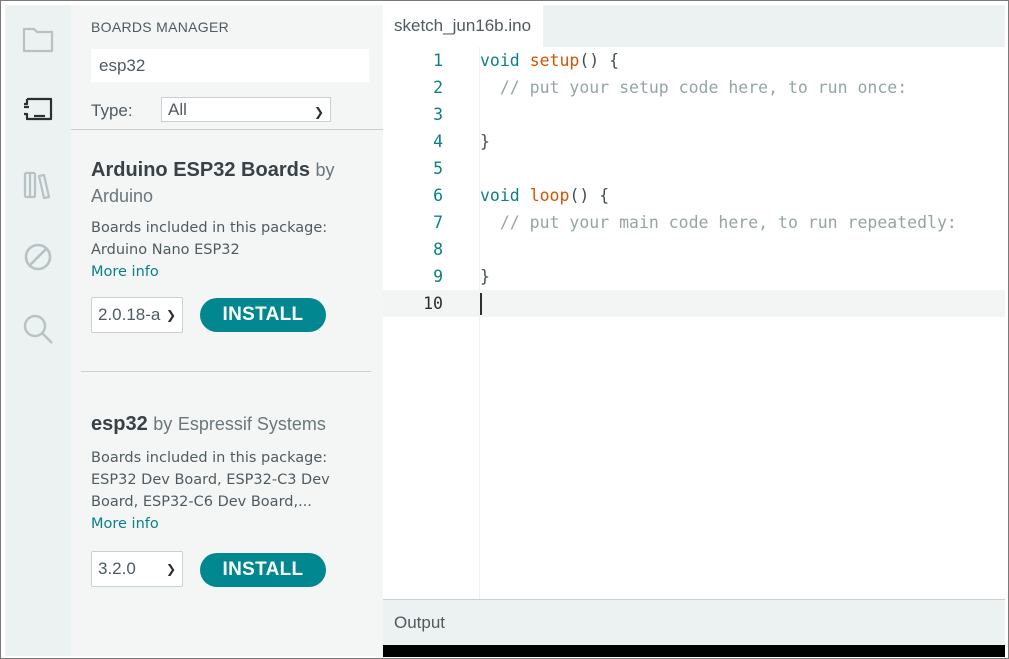  I want to click on code-text: void setup() {, so click(549, 60).